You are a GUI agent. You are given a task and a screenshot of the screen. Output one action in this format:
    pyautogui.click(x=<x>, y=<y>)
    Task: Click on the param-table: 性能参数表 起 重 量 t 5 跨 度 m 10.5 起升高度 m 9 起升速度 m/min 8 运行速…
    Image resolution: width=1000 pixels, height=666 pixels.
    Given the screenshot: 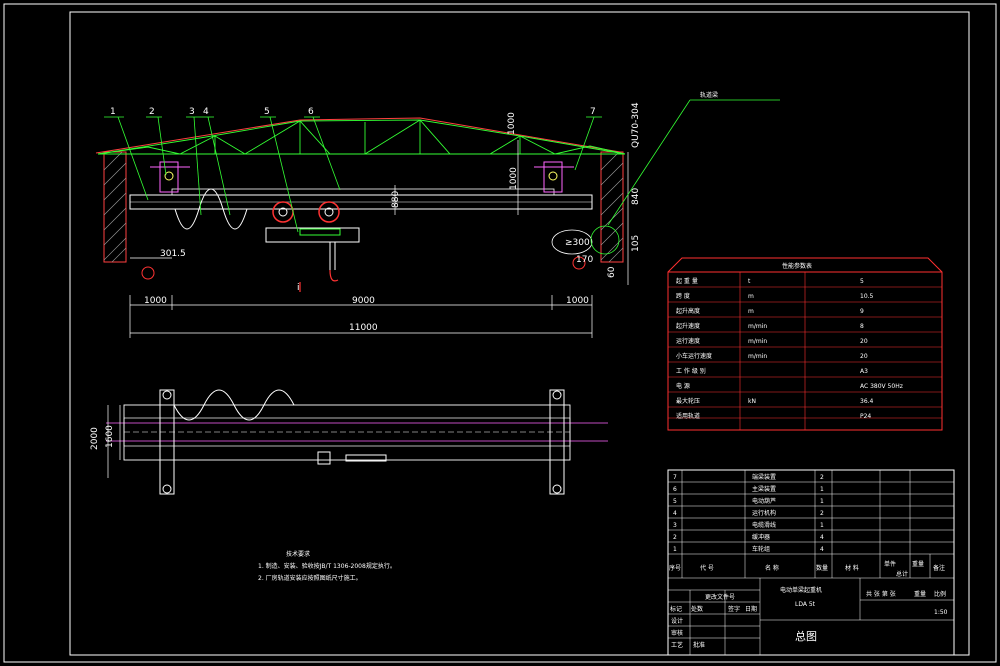 What is the action you would take?
    pyautogui.click(x=805, y=344)
    